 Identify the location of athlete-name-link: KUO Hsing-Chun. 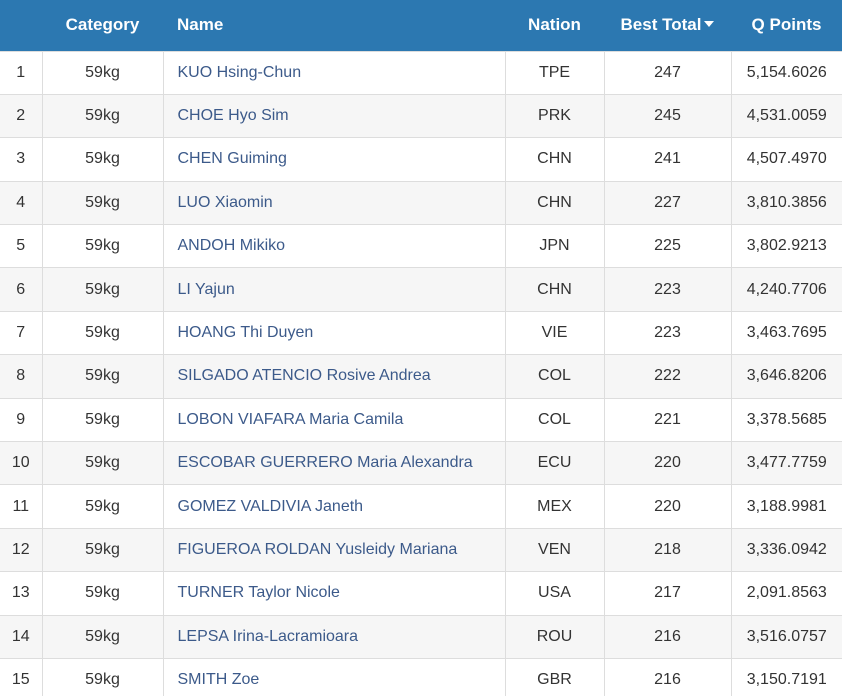
(333, 72).